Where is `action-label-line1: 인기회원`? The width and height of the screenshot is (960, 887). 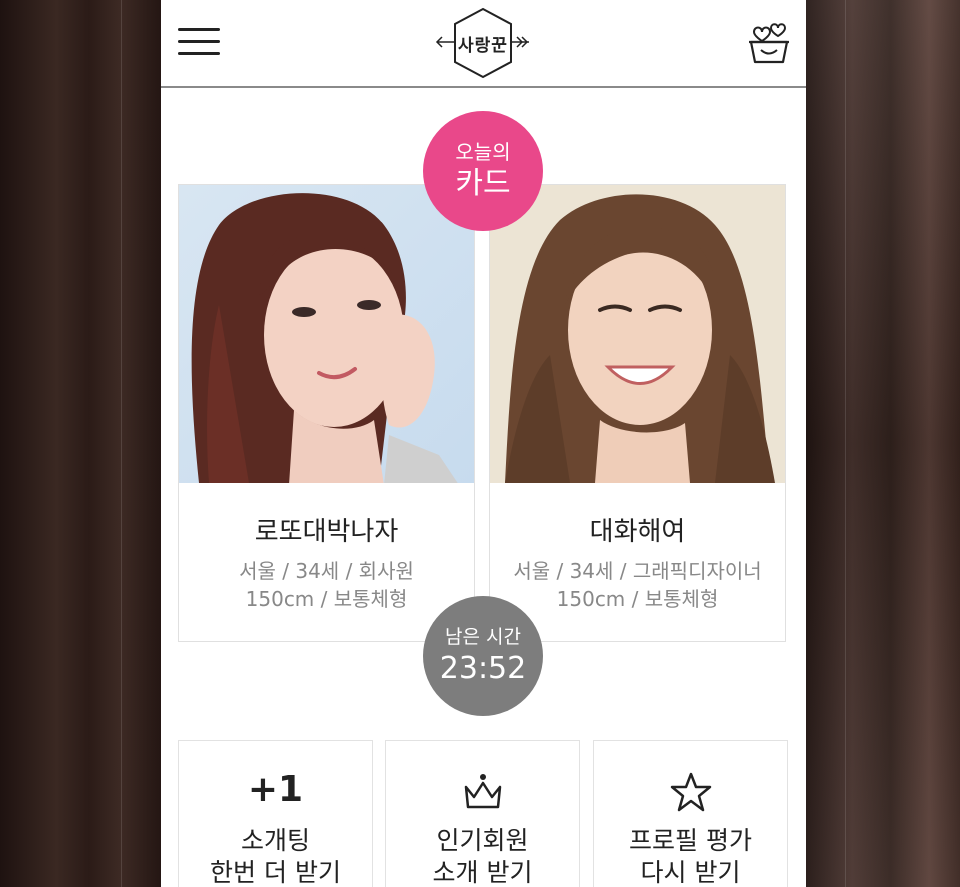 action-label-line1: 인기회원 is located at coordinates (482, 840).